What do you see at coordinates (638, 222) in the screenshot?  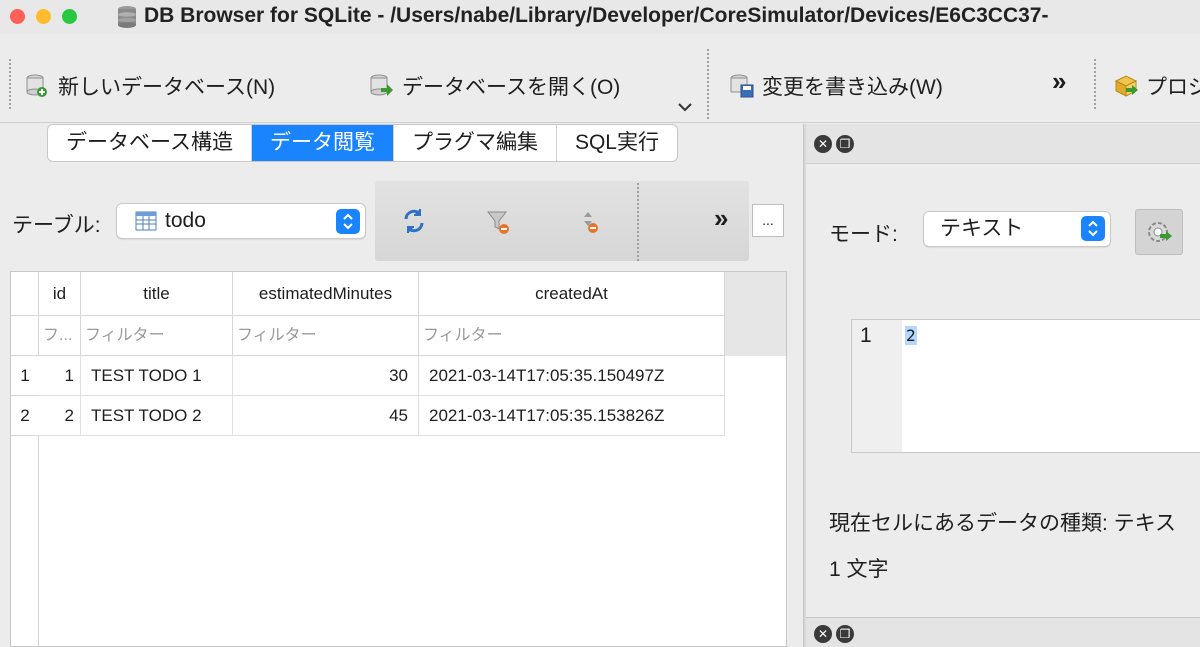 I see `browse-toolbar-separator` at bounding box center [638, 222].